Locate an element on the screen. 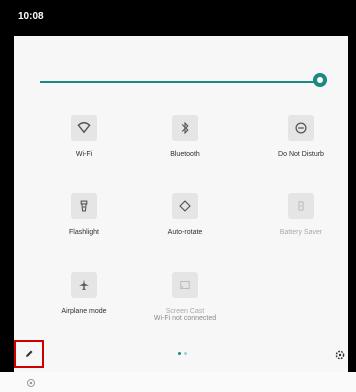 This screenshot has width=356, height=392. battery-saver-icon is located at coordinates (301, 206).